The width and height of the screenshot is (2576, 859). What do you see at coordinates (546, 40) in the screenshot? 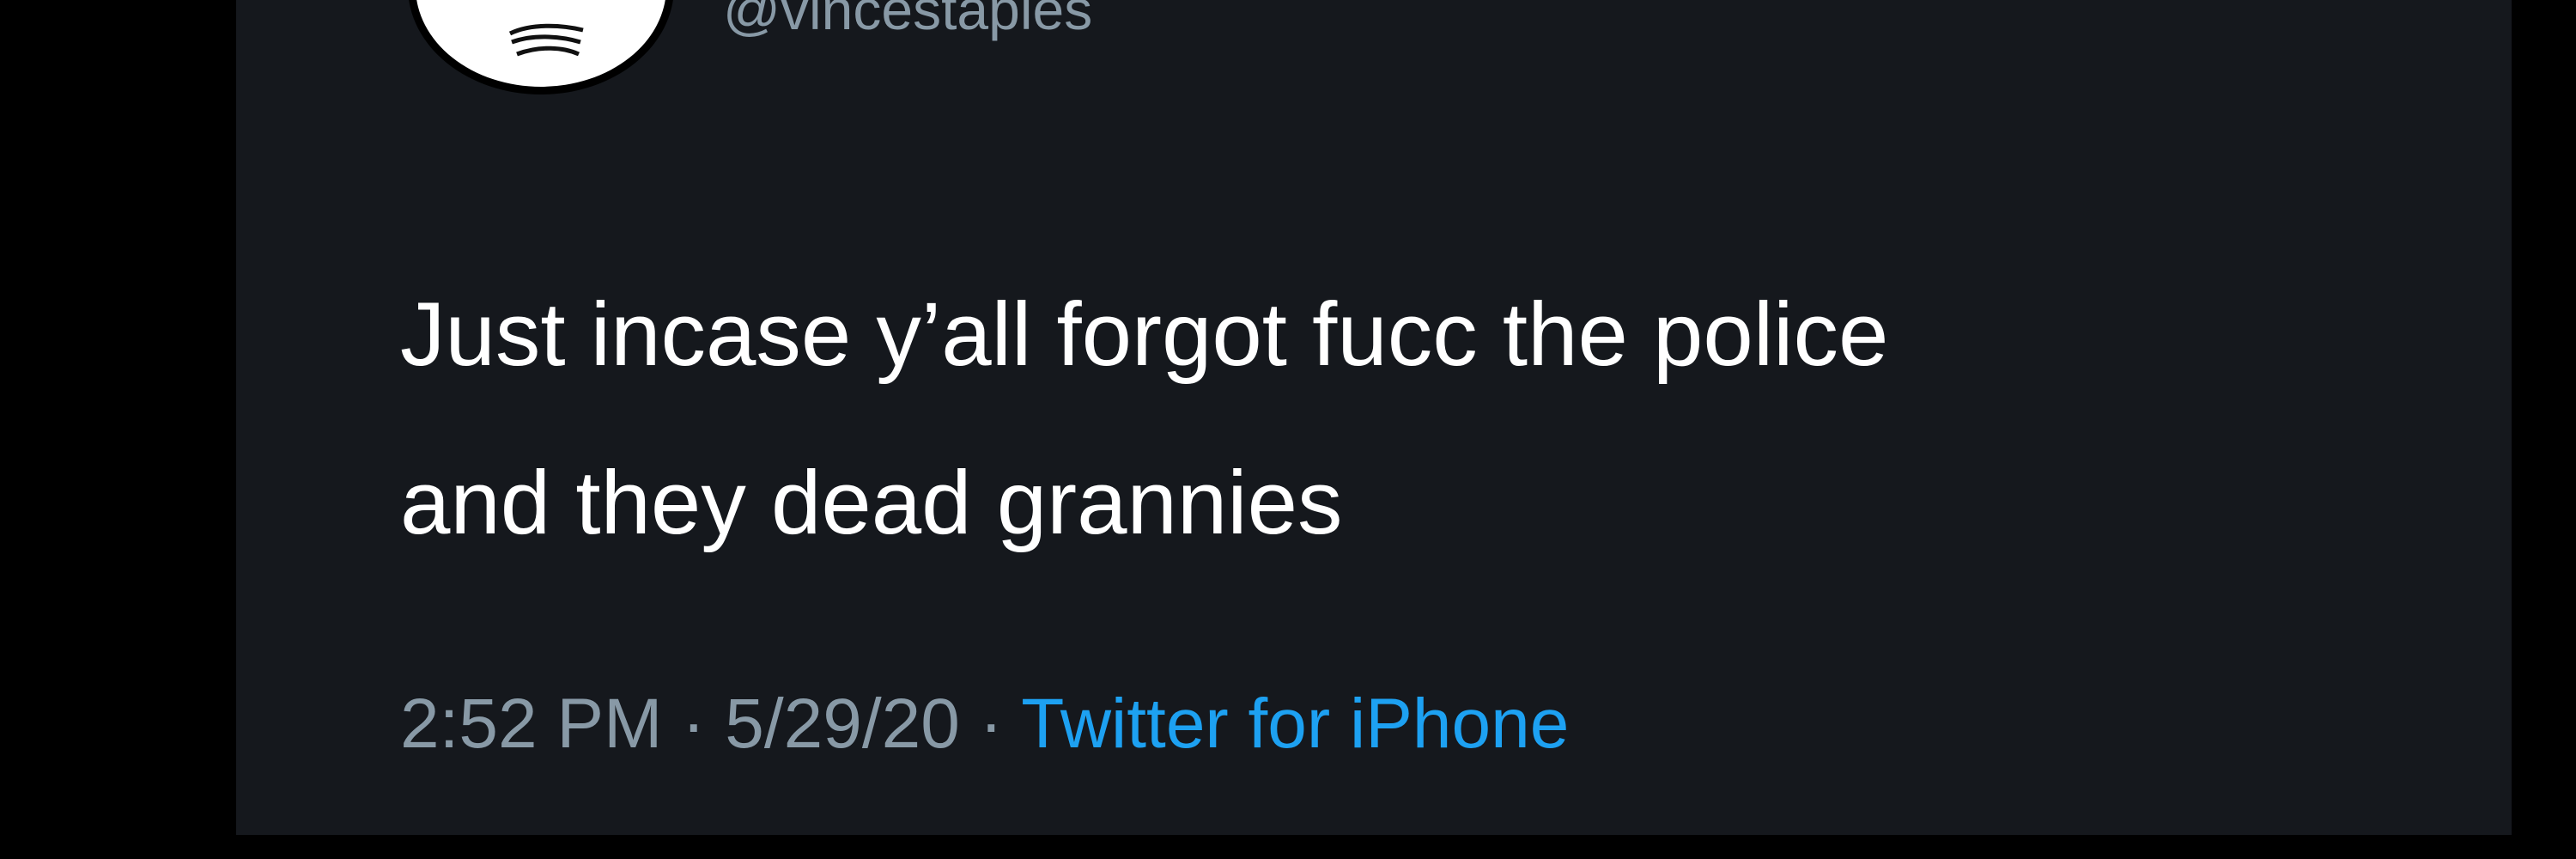
I see `avatar-icon` at bounding box center [546, 40].